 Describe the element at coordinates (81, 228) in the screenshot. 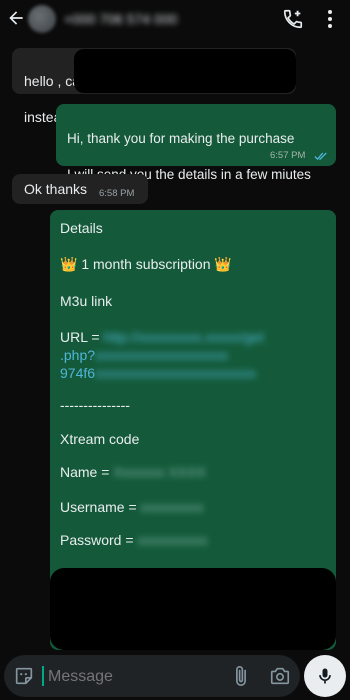

I see `details-heading: Details` at that location.